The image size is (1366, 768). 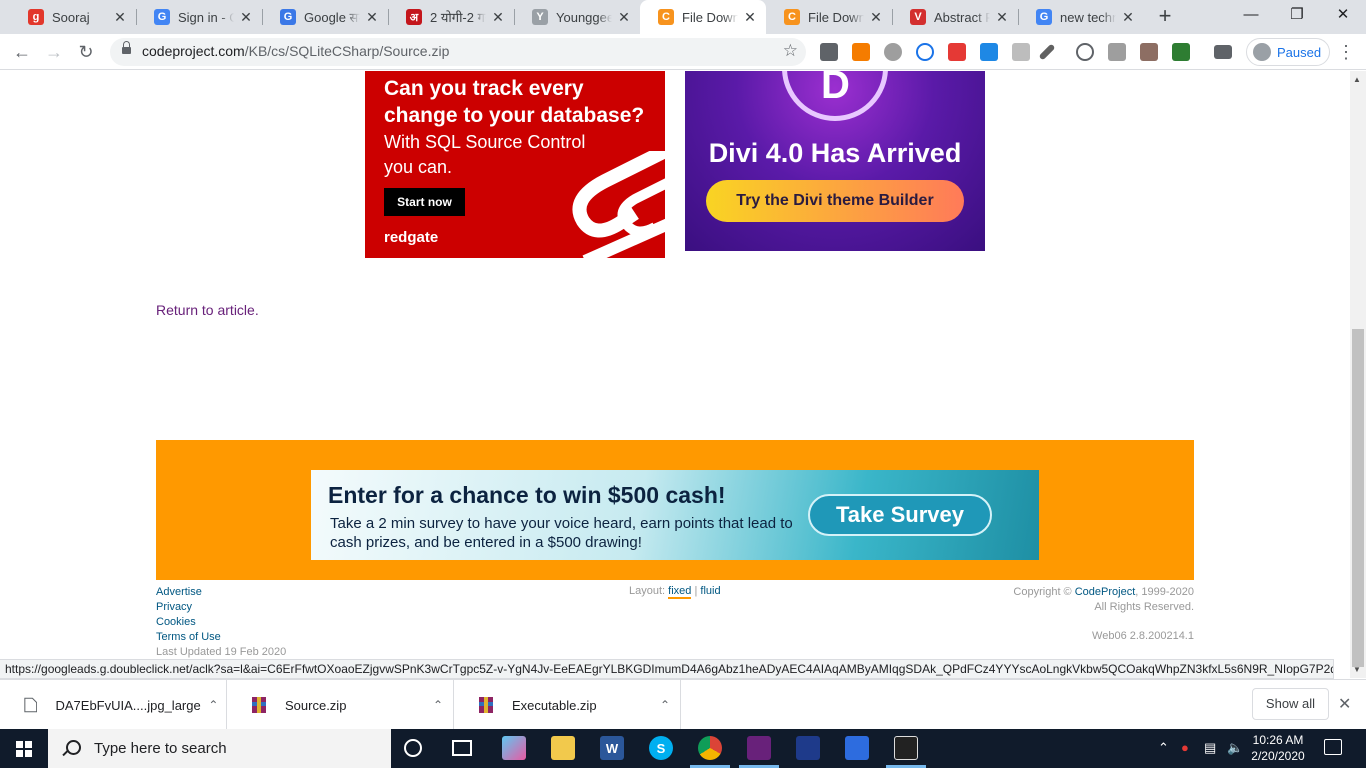 I want to click on bookmark-star-icon: ☆, so click(x=790, y=51).